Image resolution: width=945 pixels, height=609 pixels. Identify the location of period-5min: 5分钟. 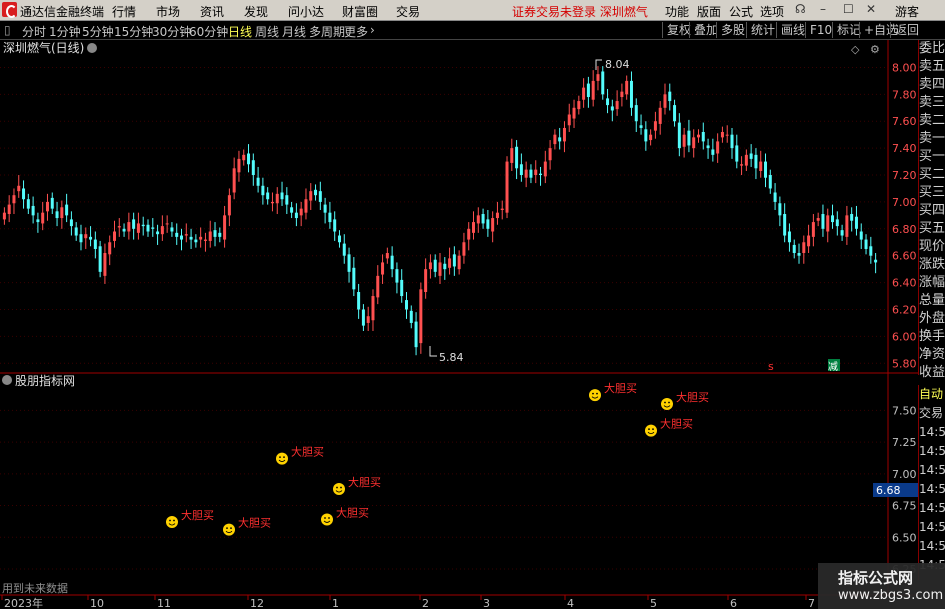
(98, 31).